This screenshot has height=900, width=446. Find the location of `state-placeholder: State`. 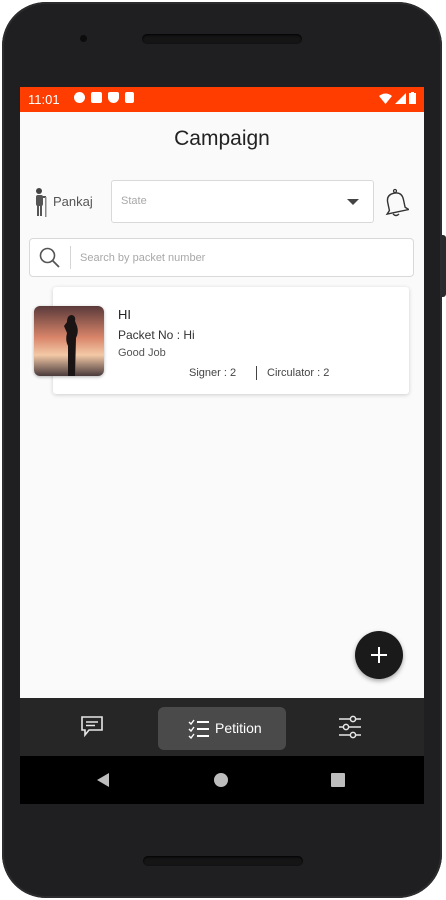

state-placeholder: State is located at coordinates (134, 201).